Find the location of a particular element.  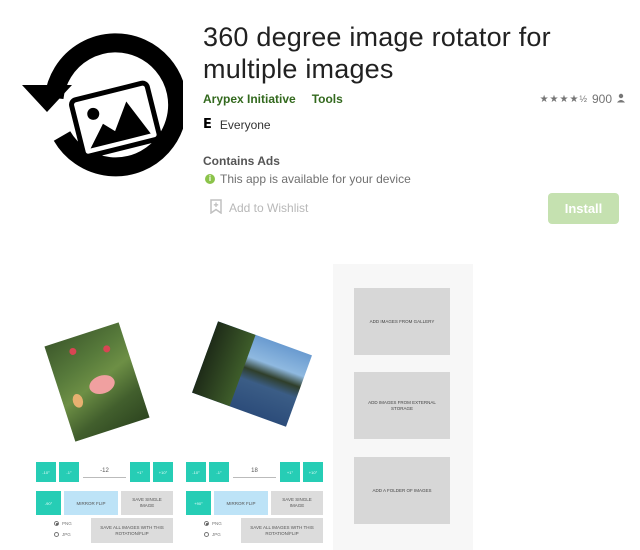

half-star: ½ is located at coordinates (583, 98).